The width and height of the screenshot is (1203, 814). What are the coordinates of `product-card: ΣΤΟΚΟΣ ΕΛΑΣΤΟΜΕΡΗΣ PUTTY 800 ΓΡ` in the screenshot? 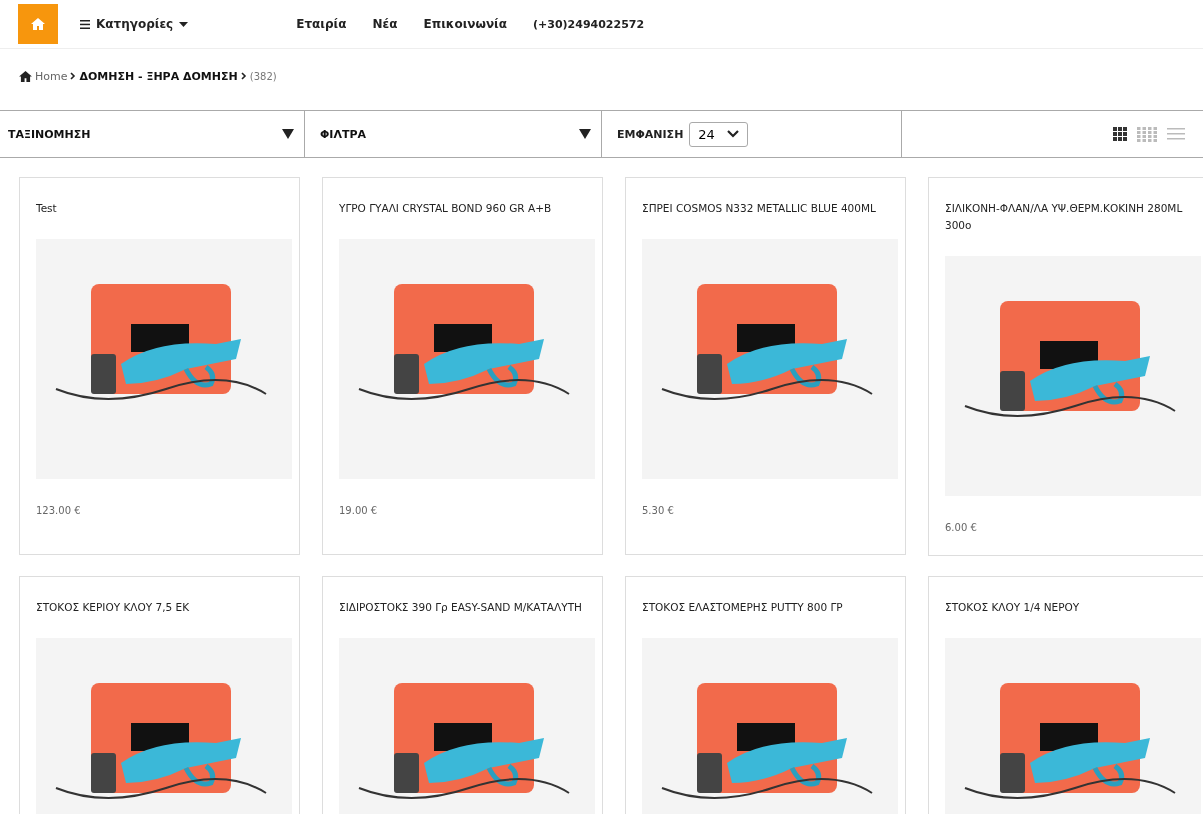 It's located at (765, 695).